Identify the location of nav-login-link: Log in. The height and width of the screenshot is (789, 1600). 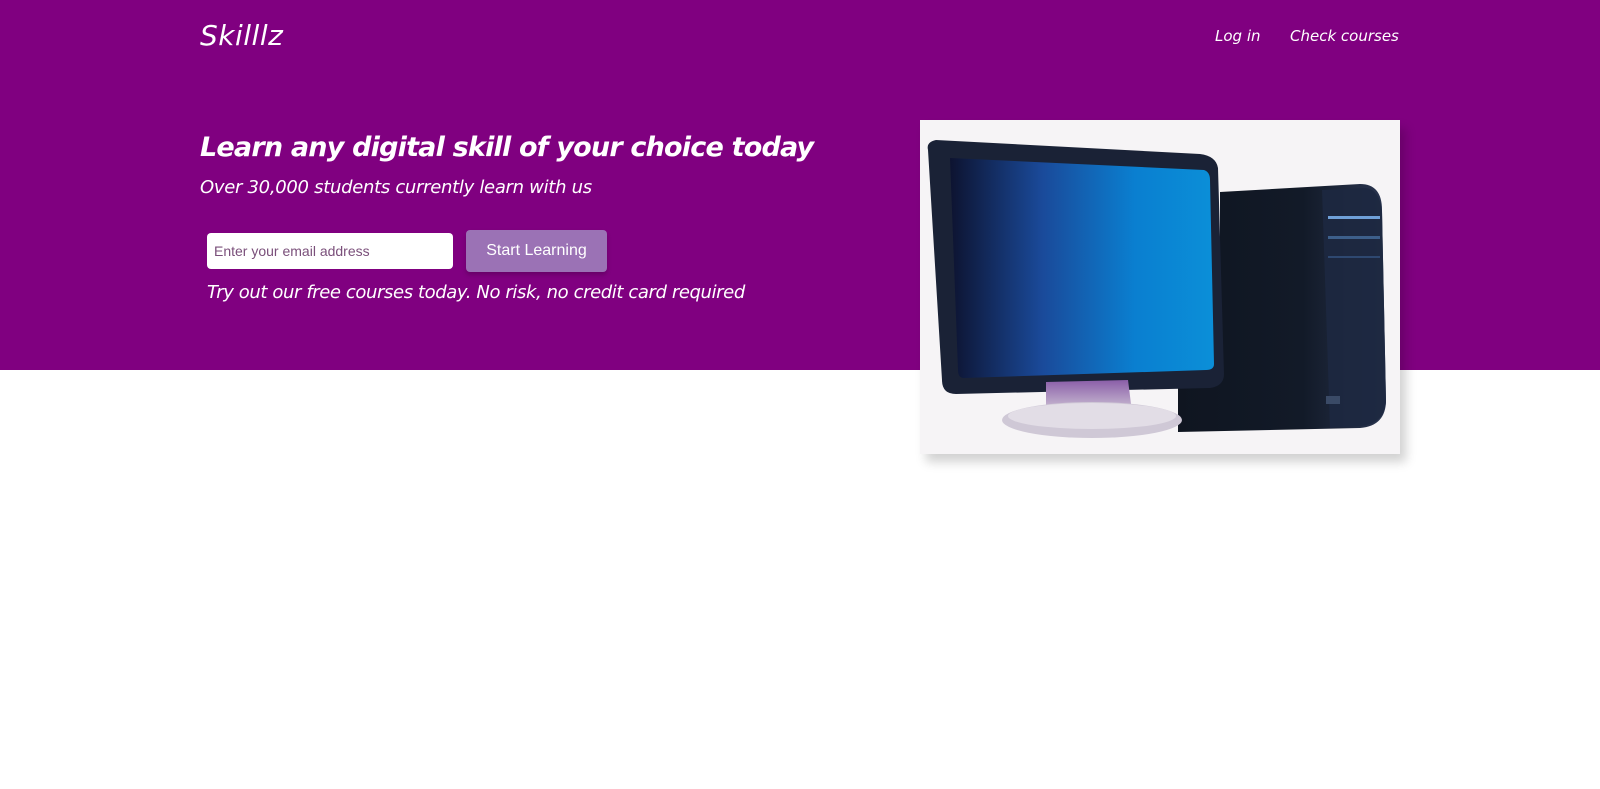
(1238, 36).